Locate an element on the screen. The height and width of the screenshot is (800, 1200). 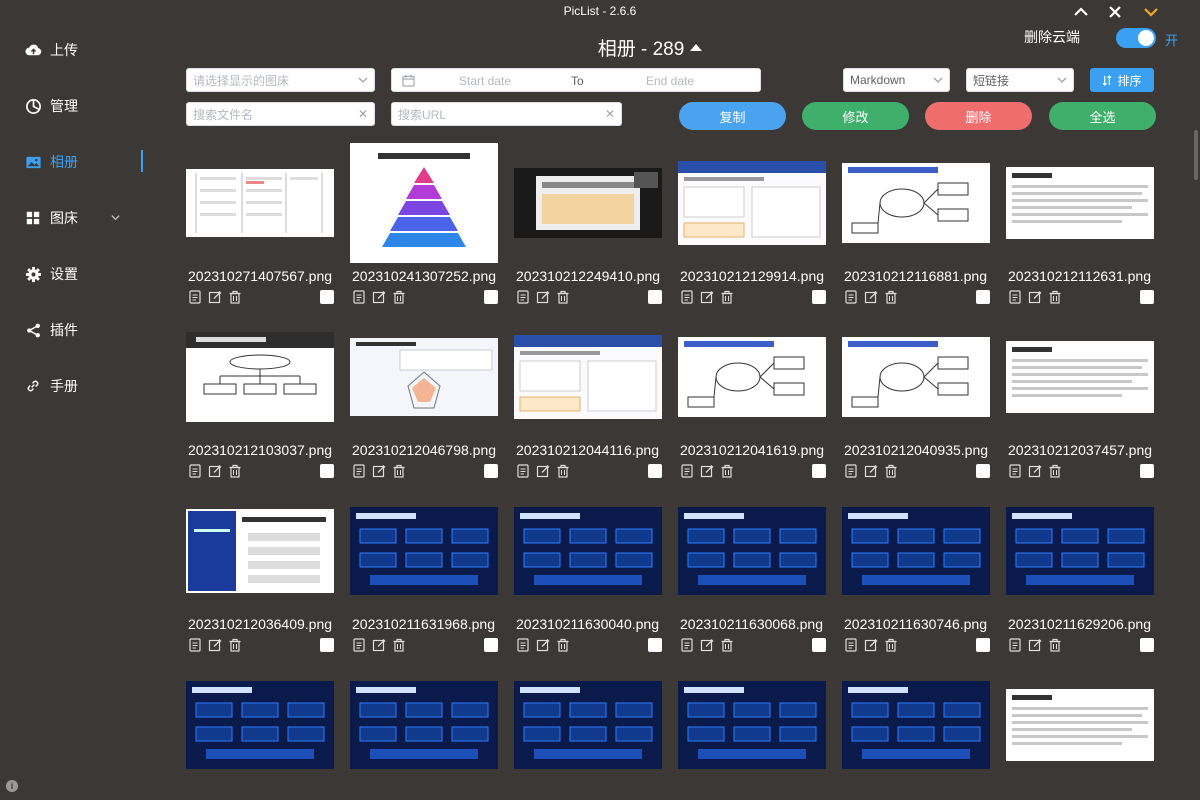
date-start-input: Start date is located at coordinates (485, 81).